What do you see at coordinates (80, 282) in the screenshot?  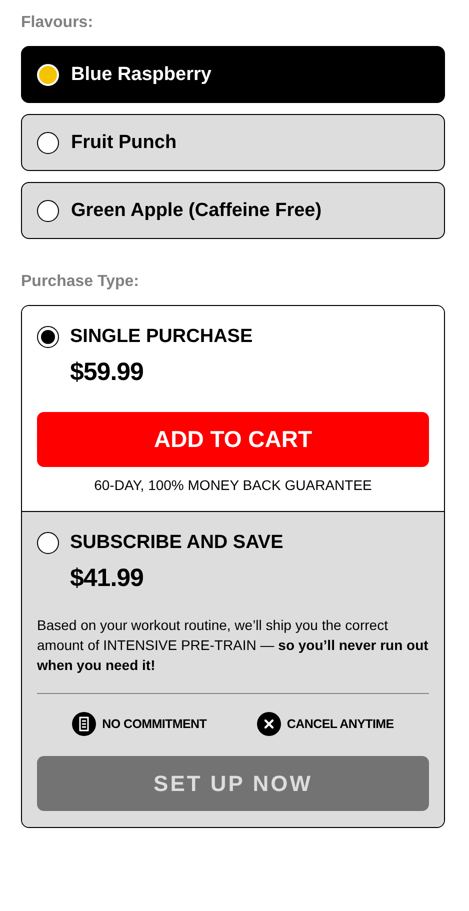 I see `section-label: Purchase Type:` at bounding box center [80, 282].